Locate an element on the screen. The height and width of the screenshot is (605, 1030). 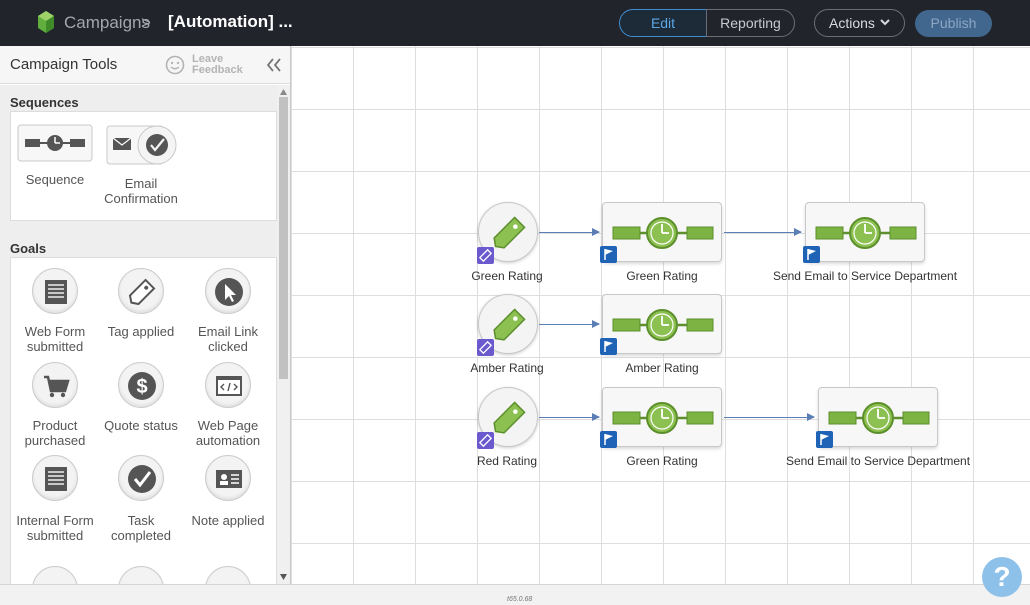
tool-sequence: Sequence is located at coordinates (55, 159).